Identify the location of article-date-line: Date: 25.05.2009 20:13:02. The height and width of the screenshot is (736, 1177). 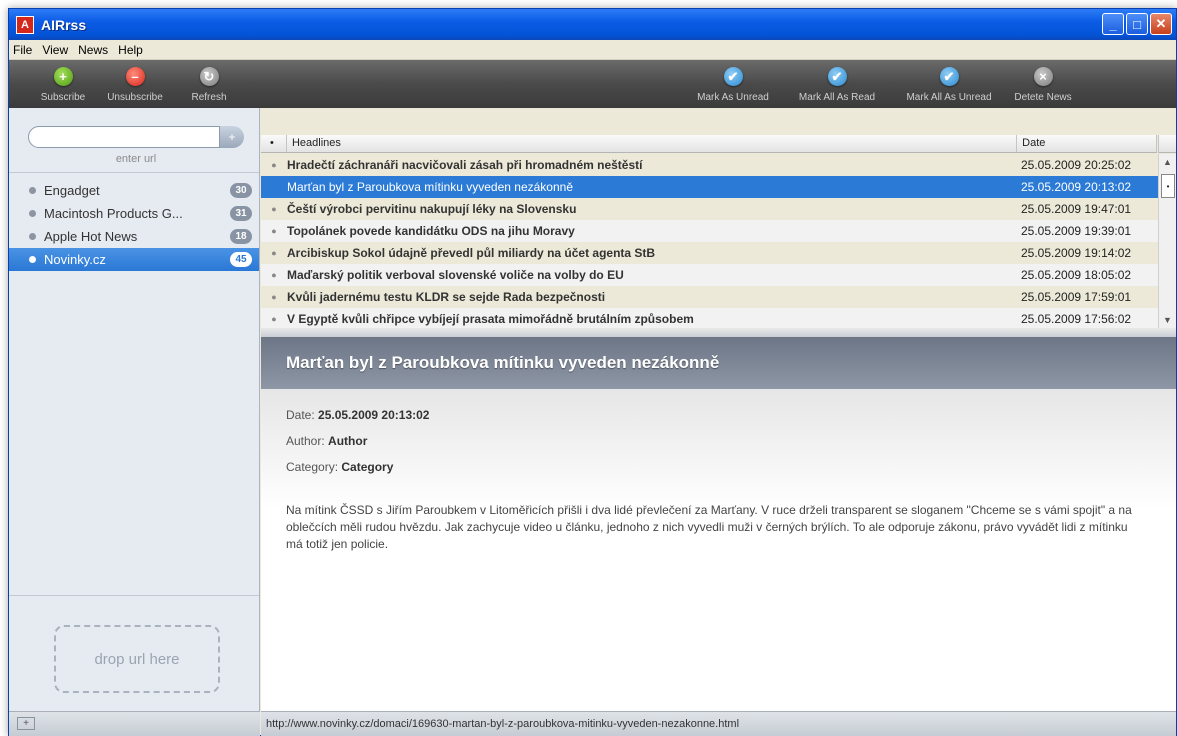
(731, 415).